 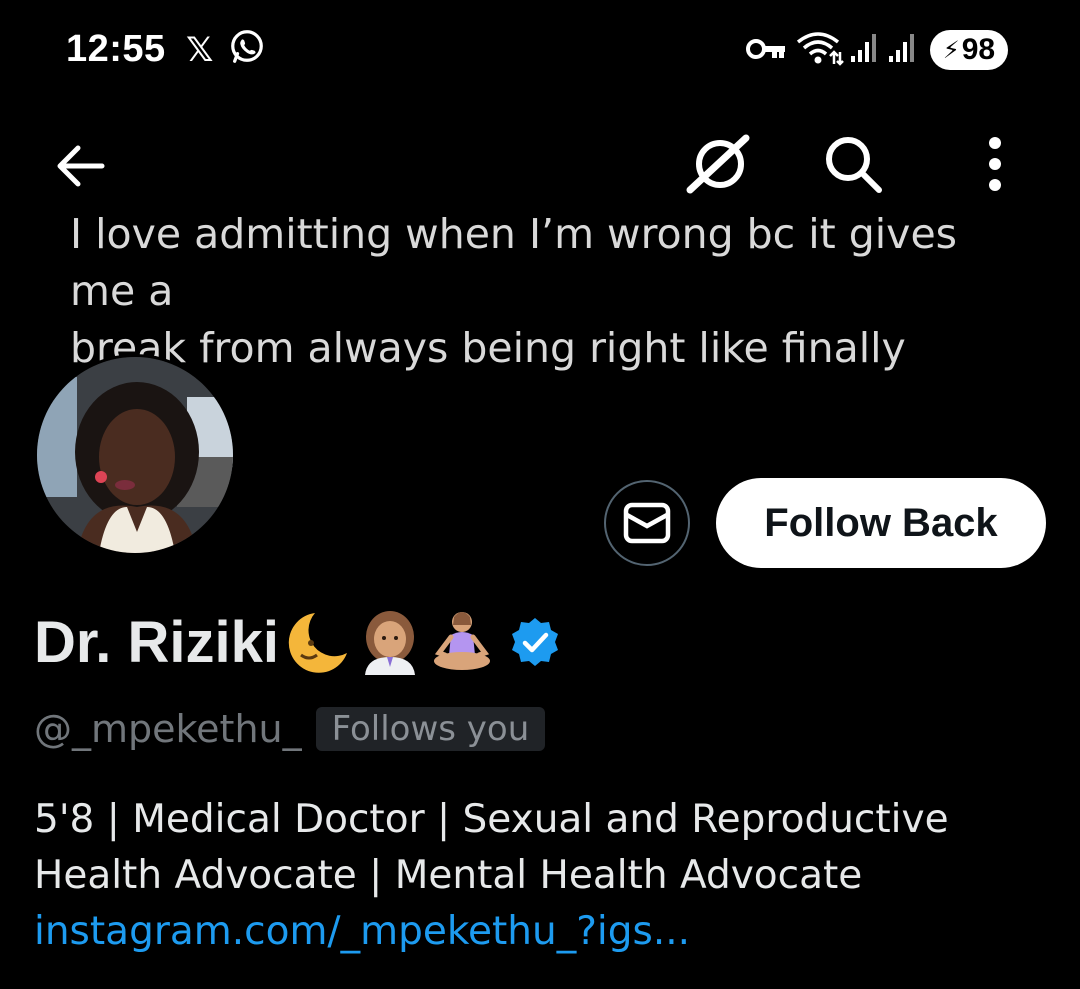 What do you see at coordinates (718, 164) in the screenshot?
I see `grok-icon` at bounding box center [718, 164].